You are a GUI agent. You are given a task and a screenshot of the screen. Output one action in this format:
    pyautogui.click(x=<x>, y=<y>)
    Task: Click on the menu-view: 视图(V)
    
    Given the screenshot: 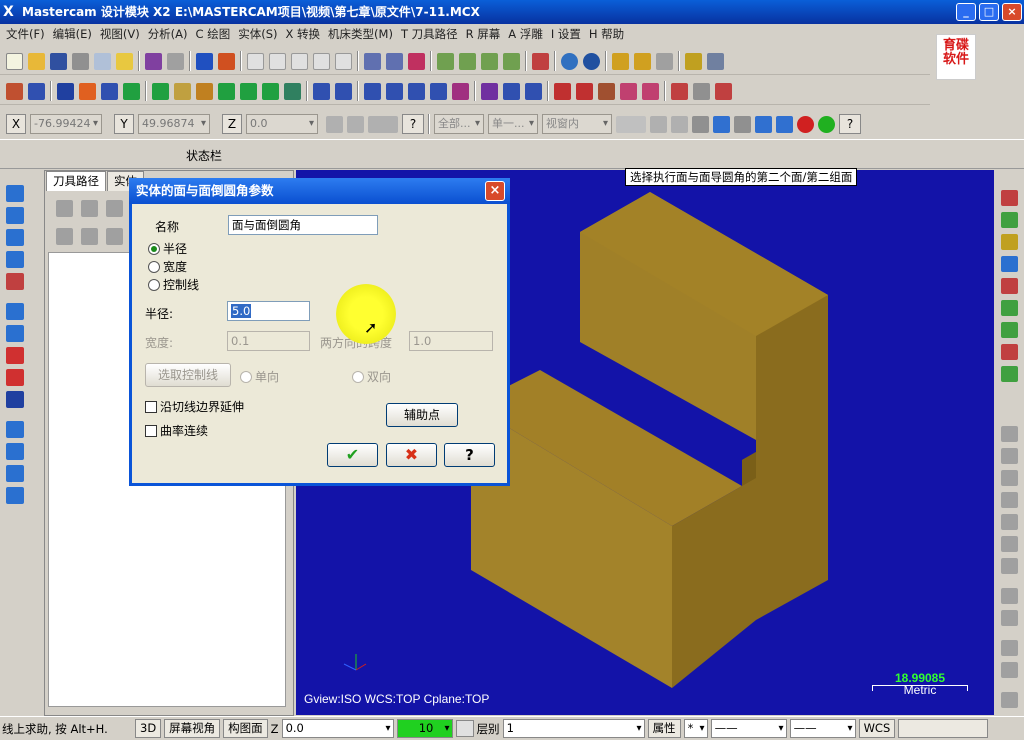 What is the action you would take?
    pyautogui.click(x=120, y=34)
    